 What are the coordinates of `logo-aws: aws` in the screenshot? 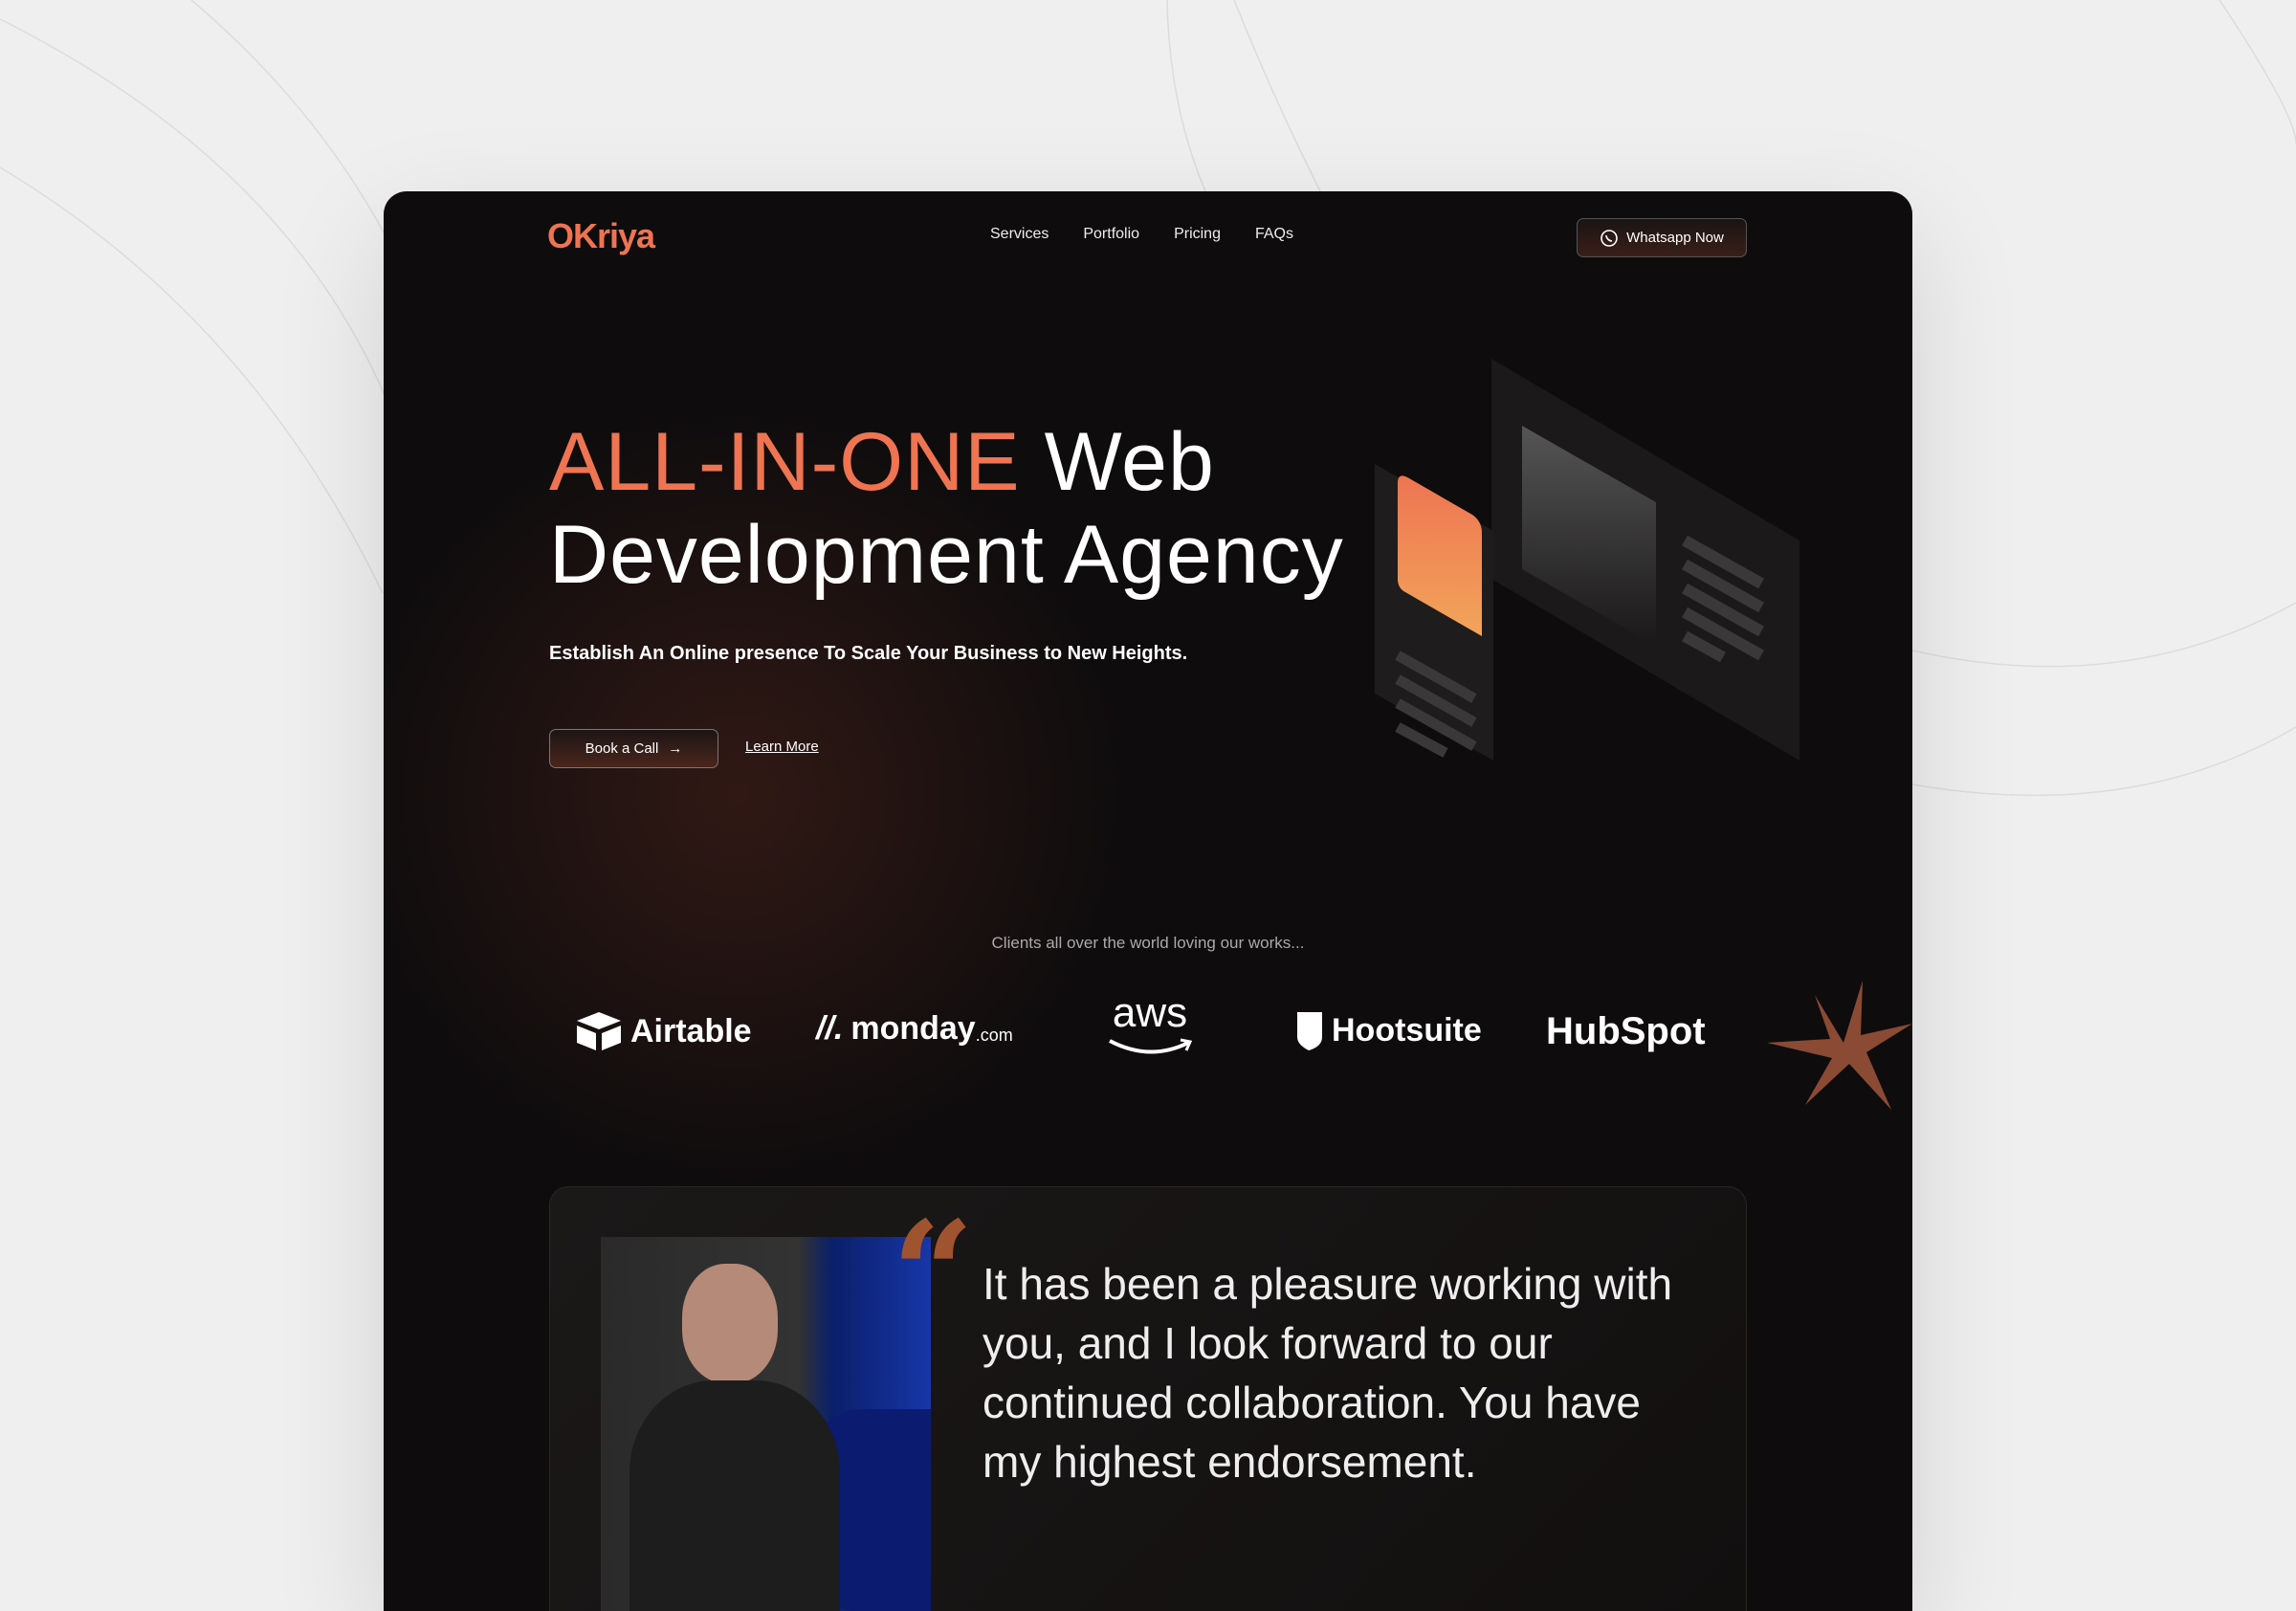 It's located at (1150, 1023).